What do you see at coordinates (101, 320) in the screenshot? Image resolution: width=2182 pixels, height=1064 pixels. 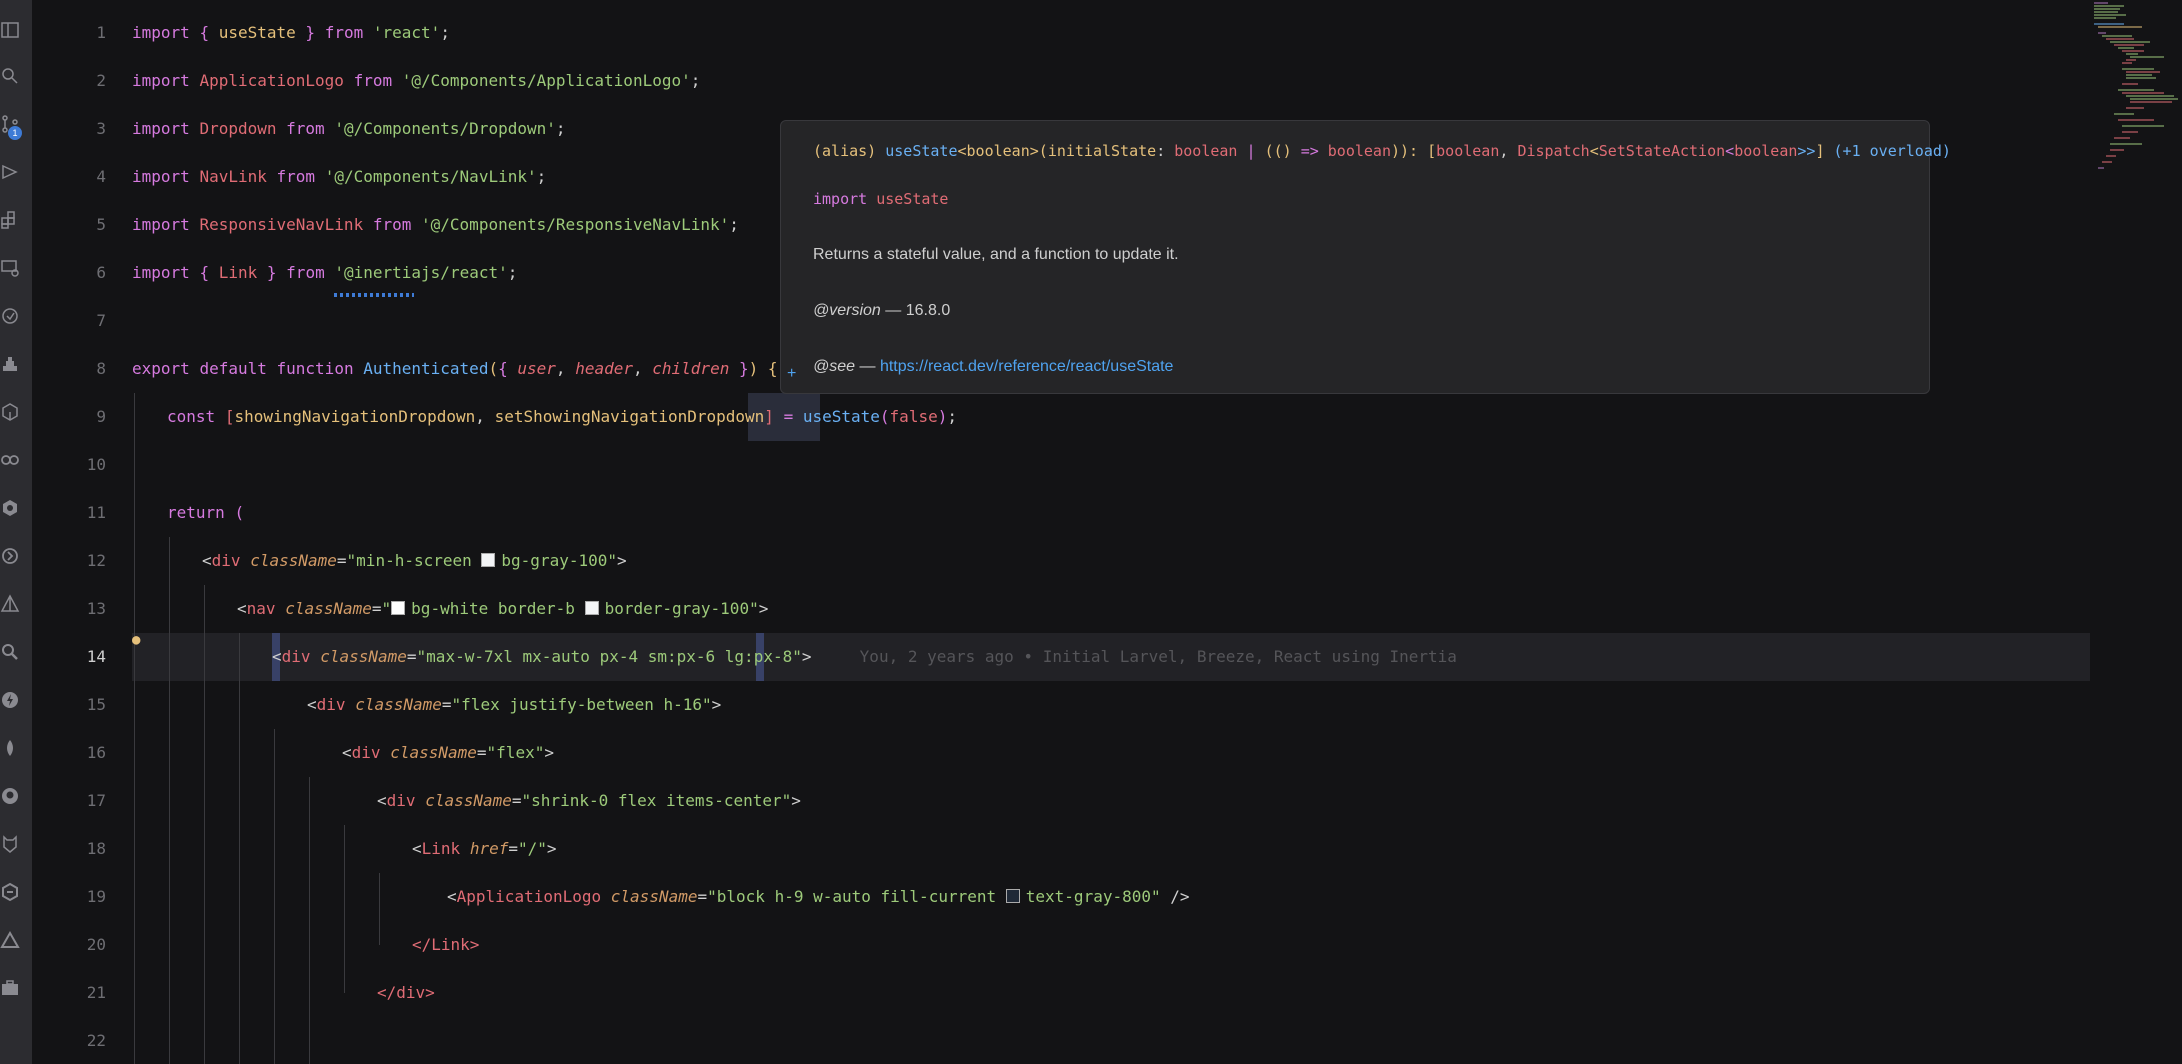 I see `line-number: 7` at bounding box center [101, 320].